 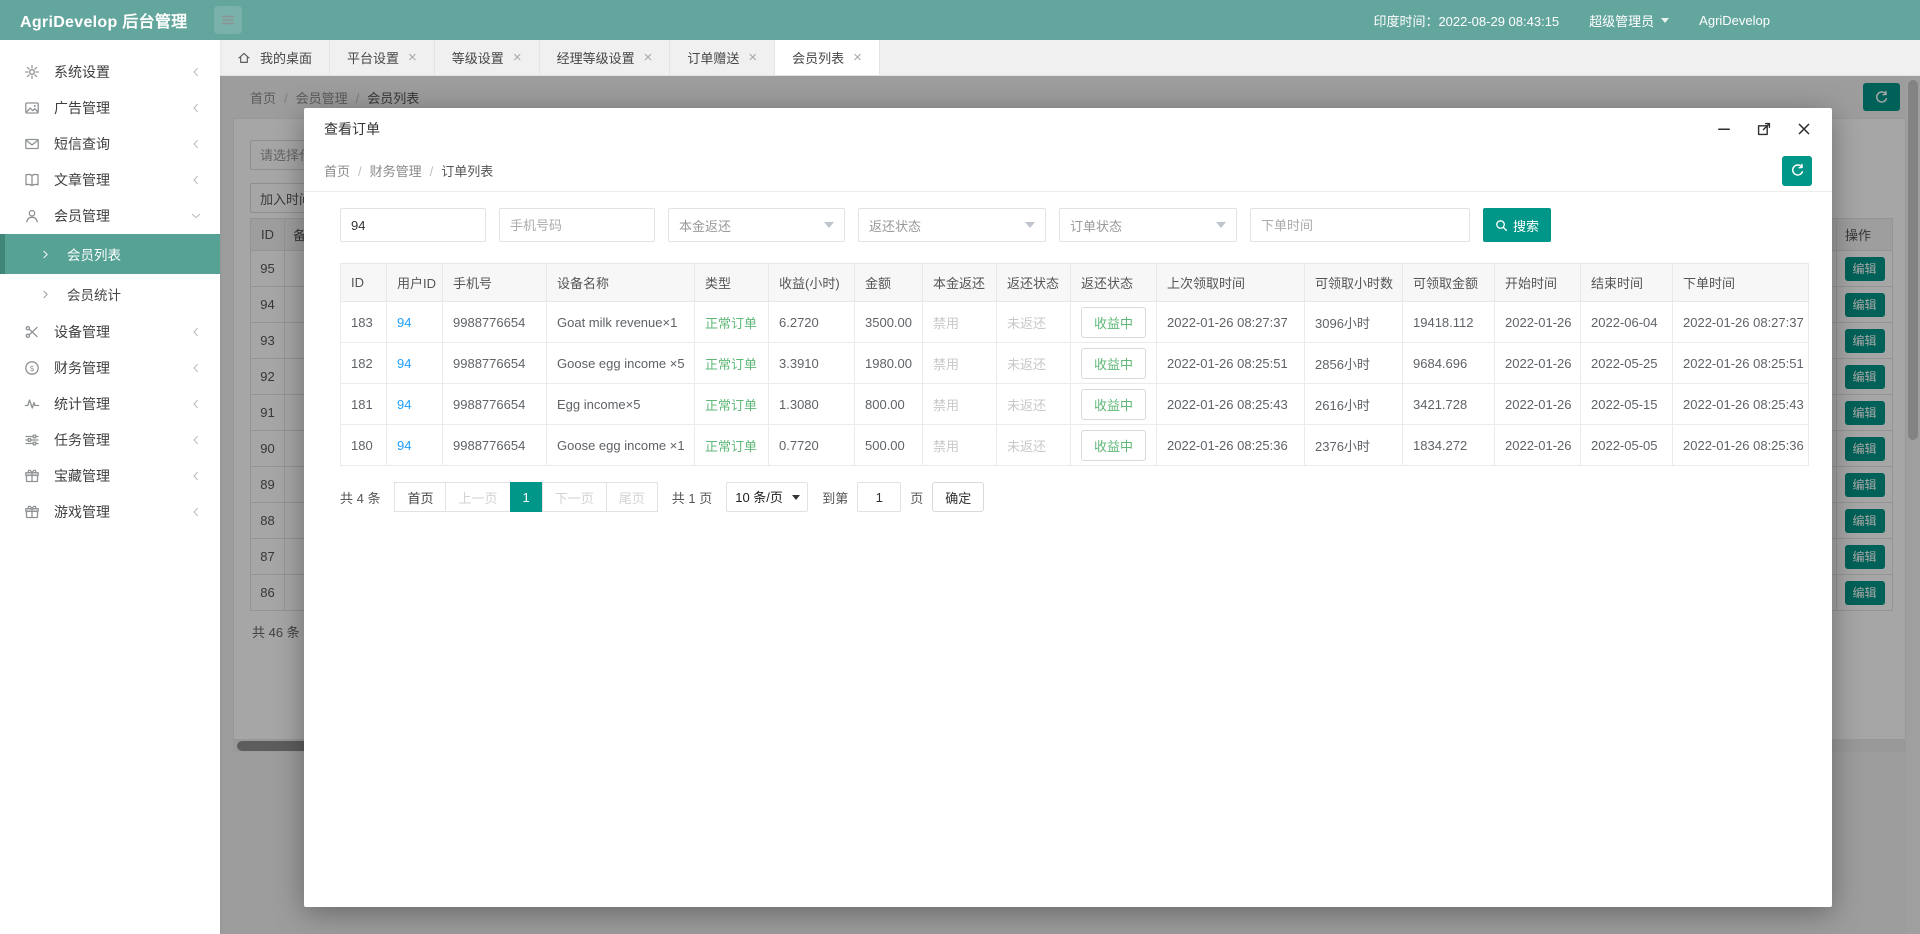 I want to click on pagination-last-button: 尾页, so click(x=631, y=497).